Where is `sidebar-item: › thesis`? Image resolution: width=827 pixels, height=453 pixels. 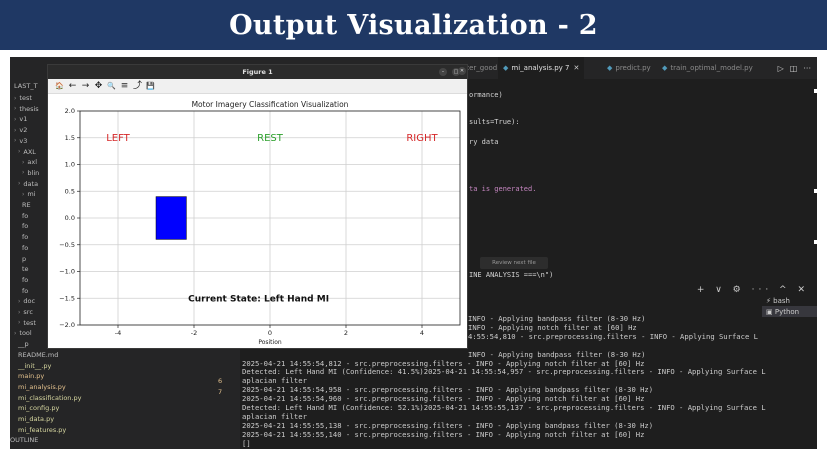
sidebar-item: › thesis is located at coordinates (26, 109).